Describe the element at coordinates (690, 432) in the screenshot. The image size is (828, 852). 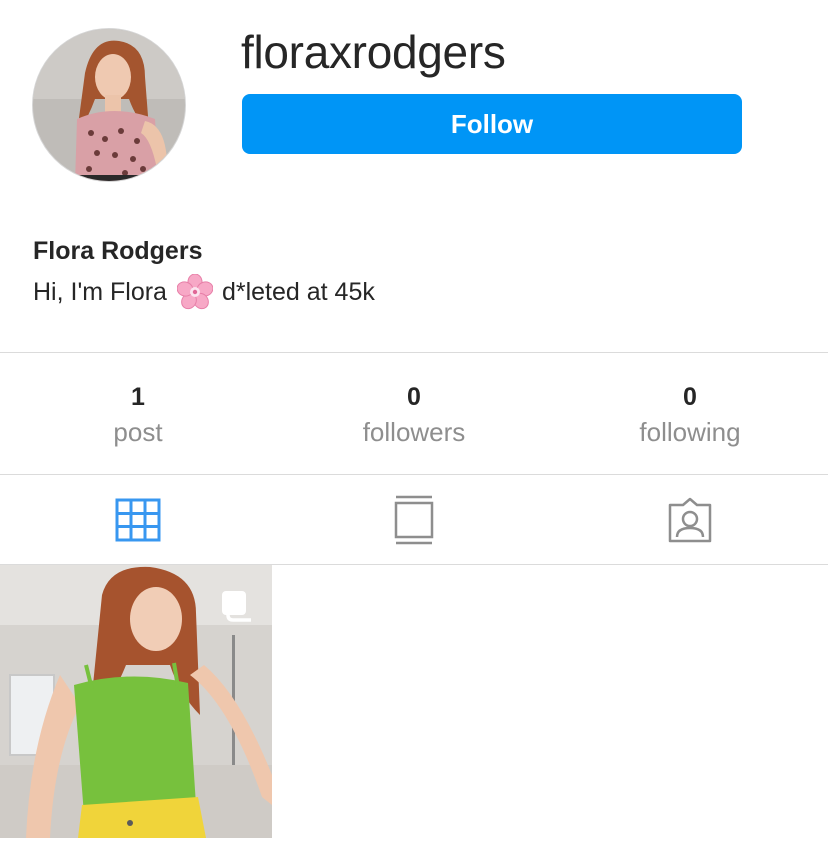
I see `stat-following-label: following` at that location.